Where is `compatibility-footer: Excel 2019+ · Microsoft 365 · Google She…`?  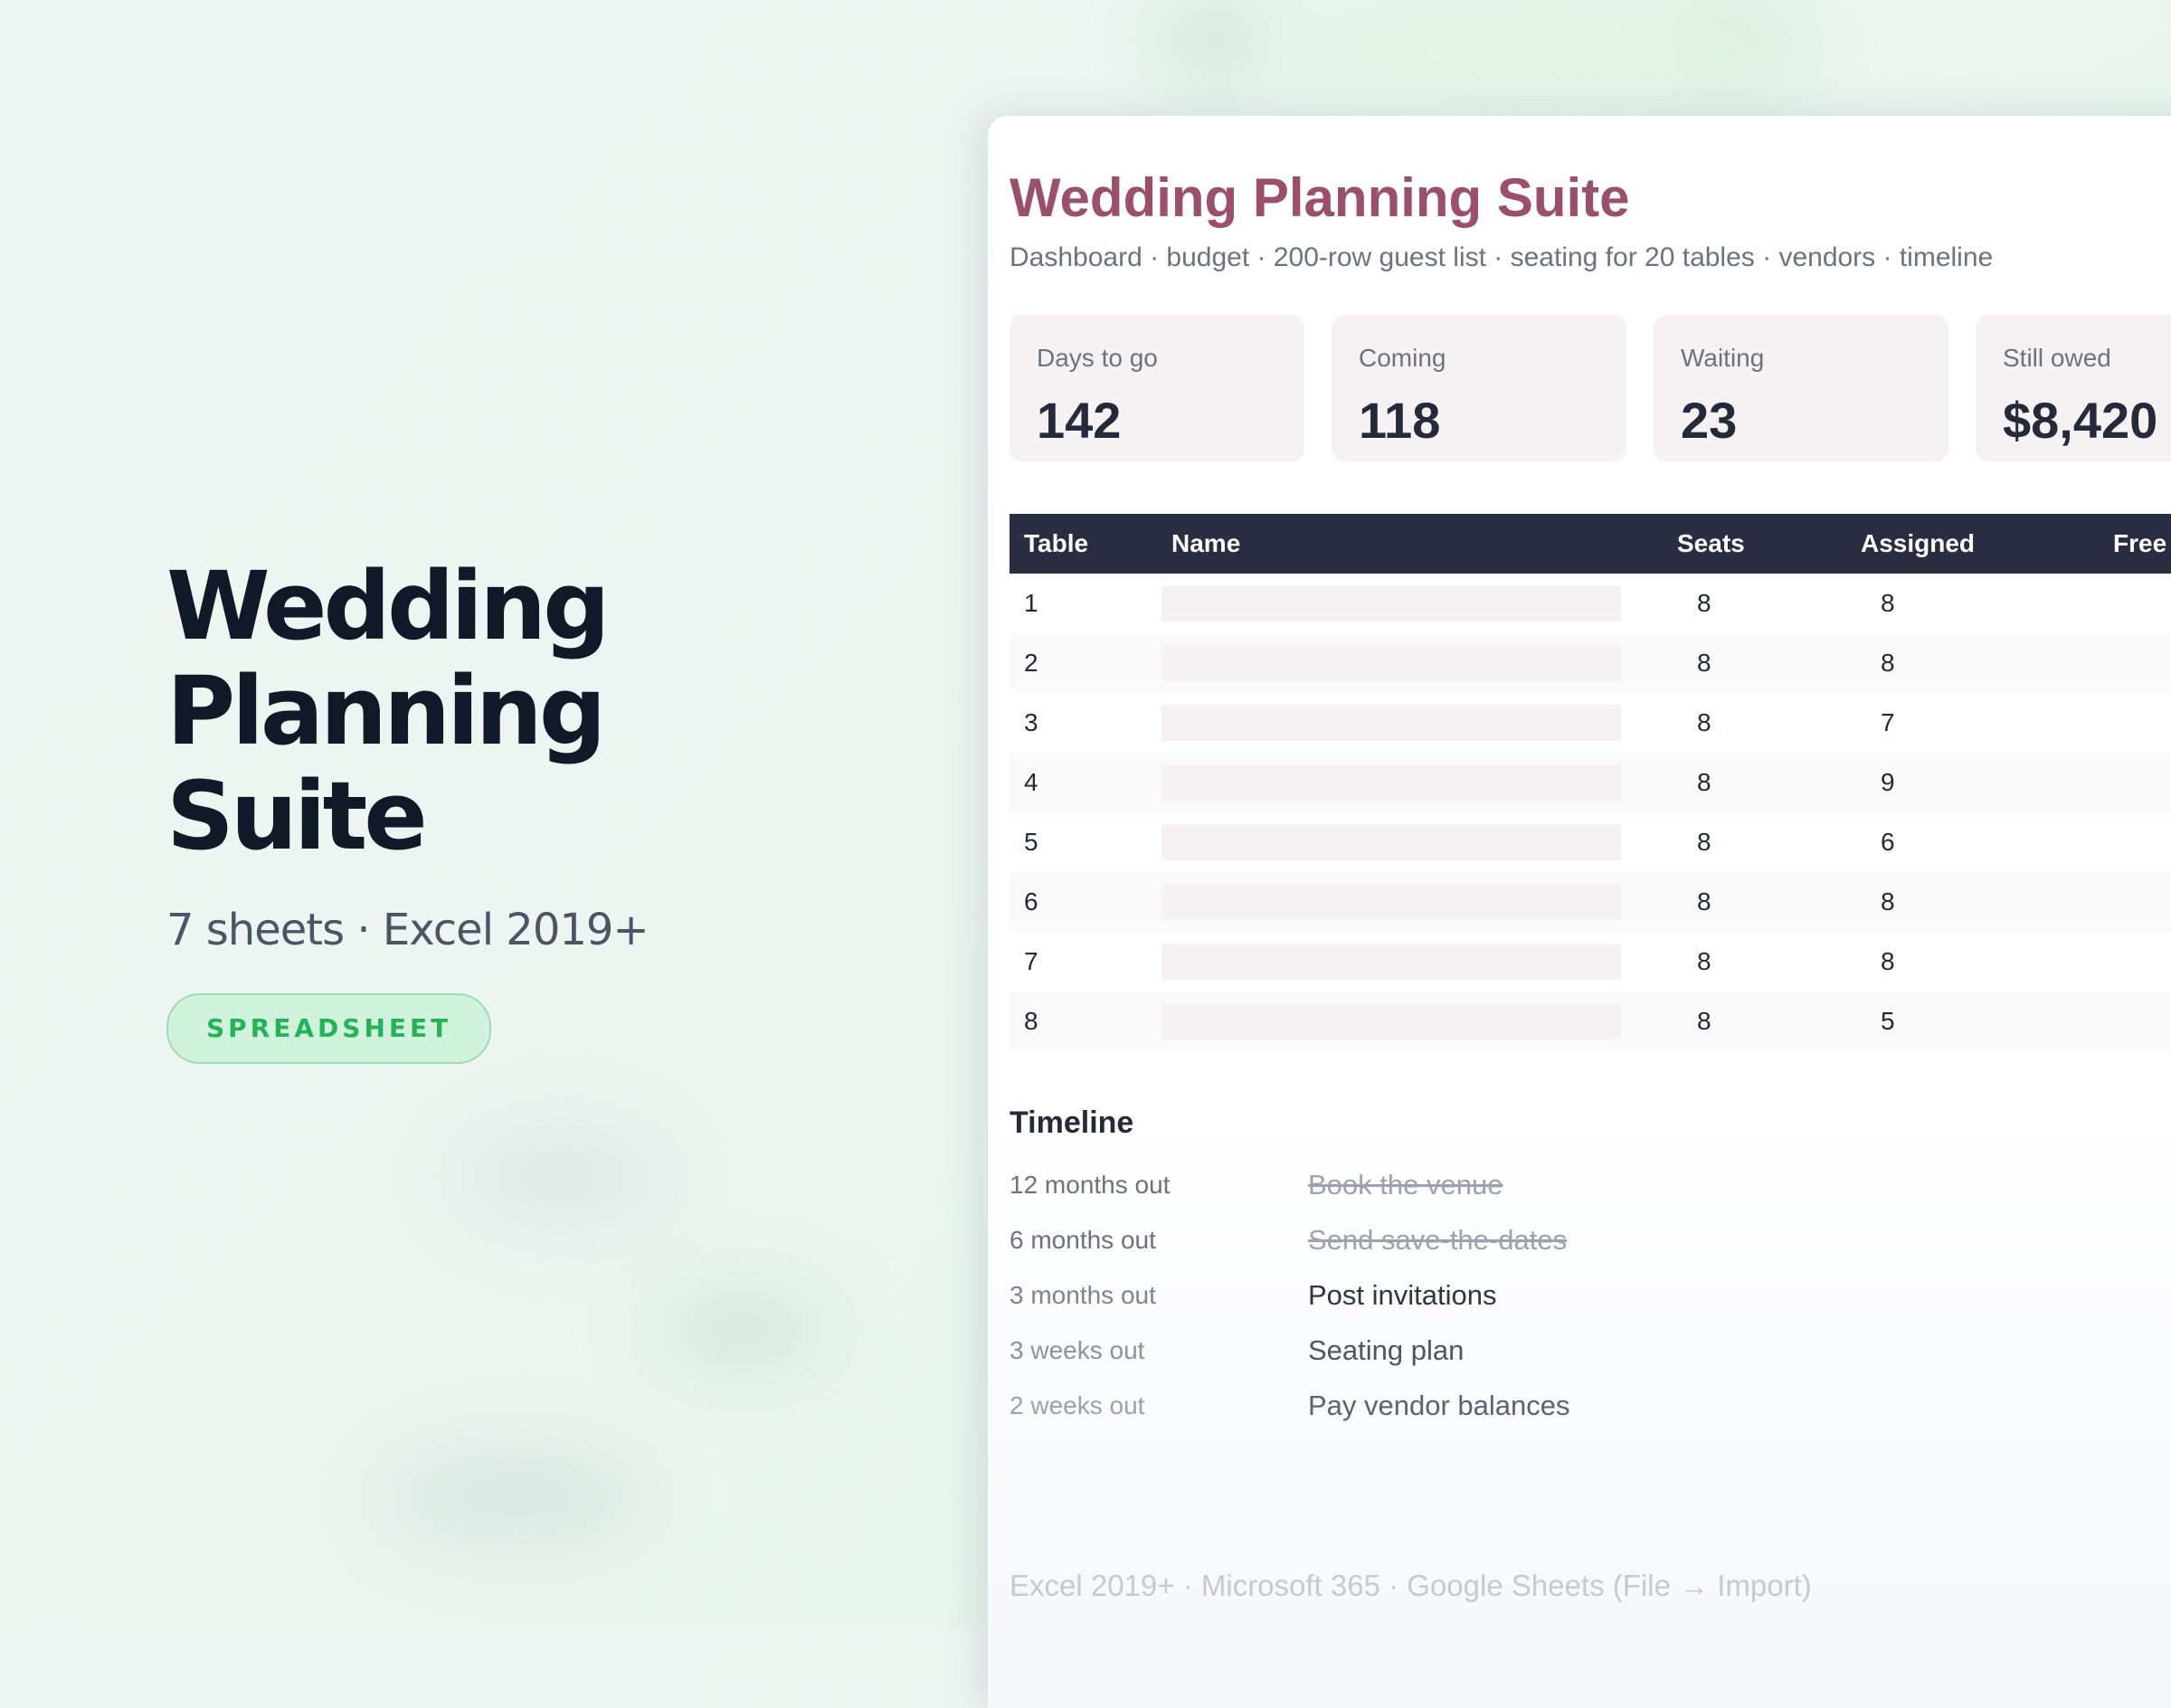 compatibility-footer: Excel 2019+ · Microsoft 365 · Google She… is located at coordinates (1411, 1585).